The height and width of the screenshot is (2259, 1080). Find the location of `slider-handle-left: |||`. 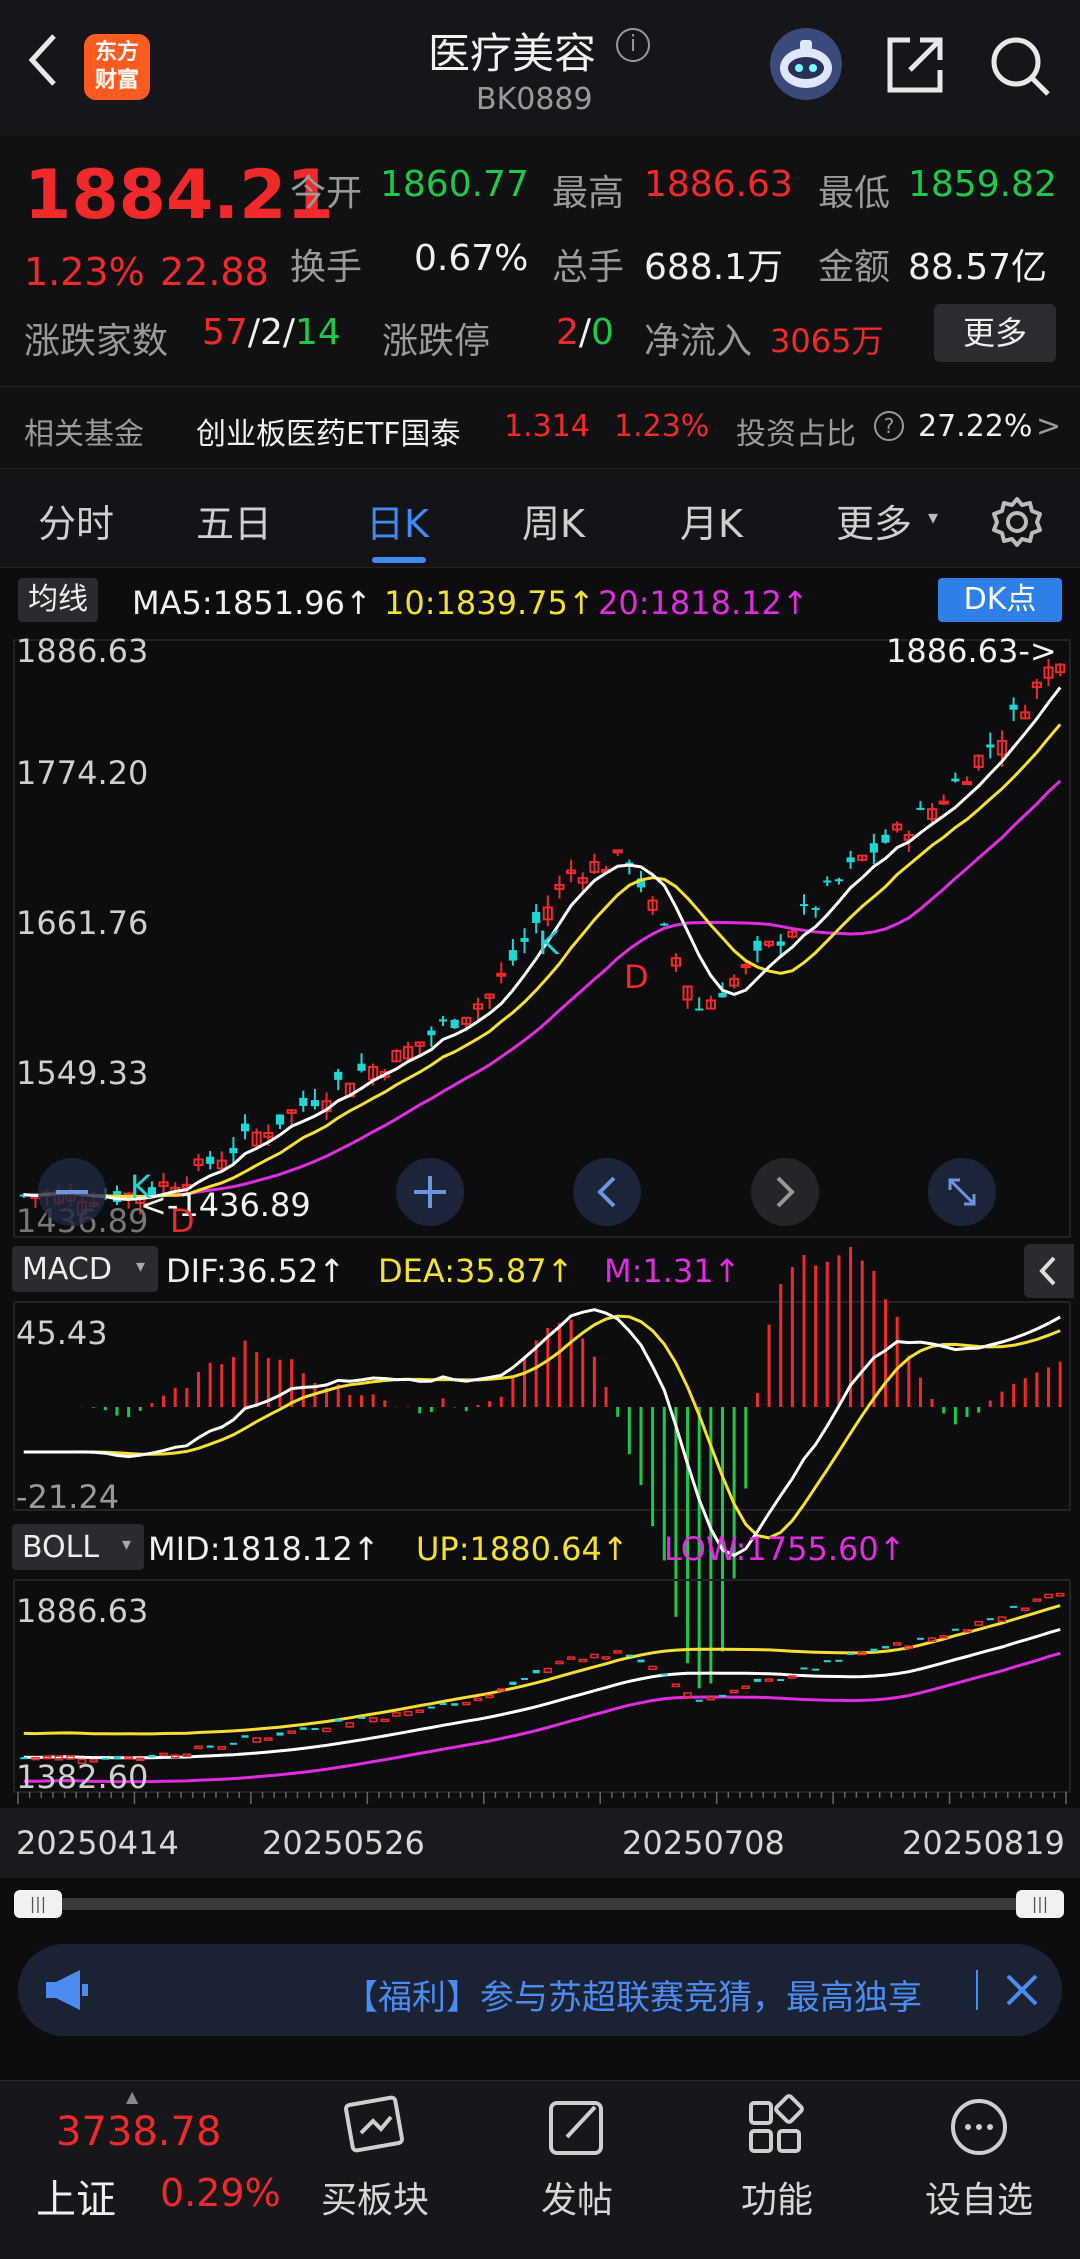

slider-handle-left: ||| is located at coordinates (38, 1904).